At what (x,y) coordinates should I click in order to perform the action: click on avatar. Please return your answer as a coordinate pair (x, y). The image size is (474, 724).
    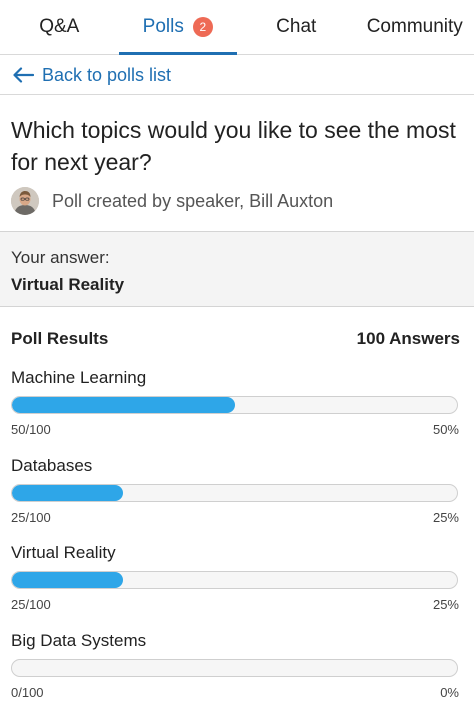
    Looking at the image, I should click on (25, 201).